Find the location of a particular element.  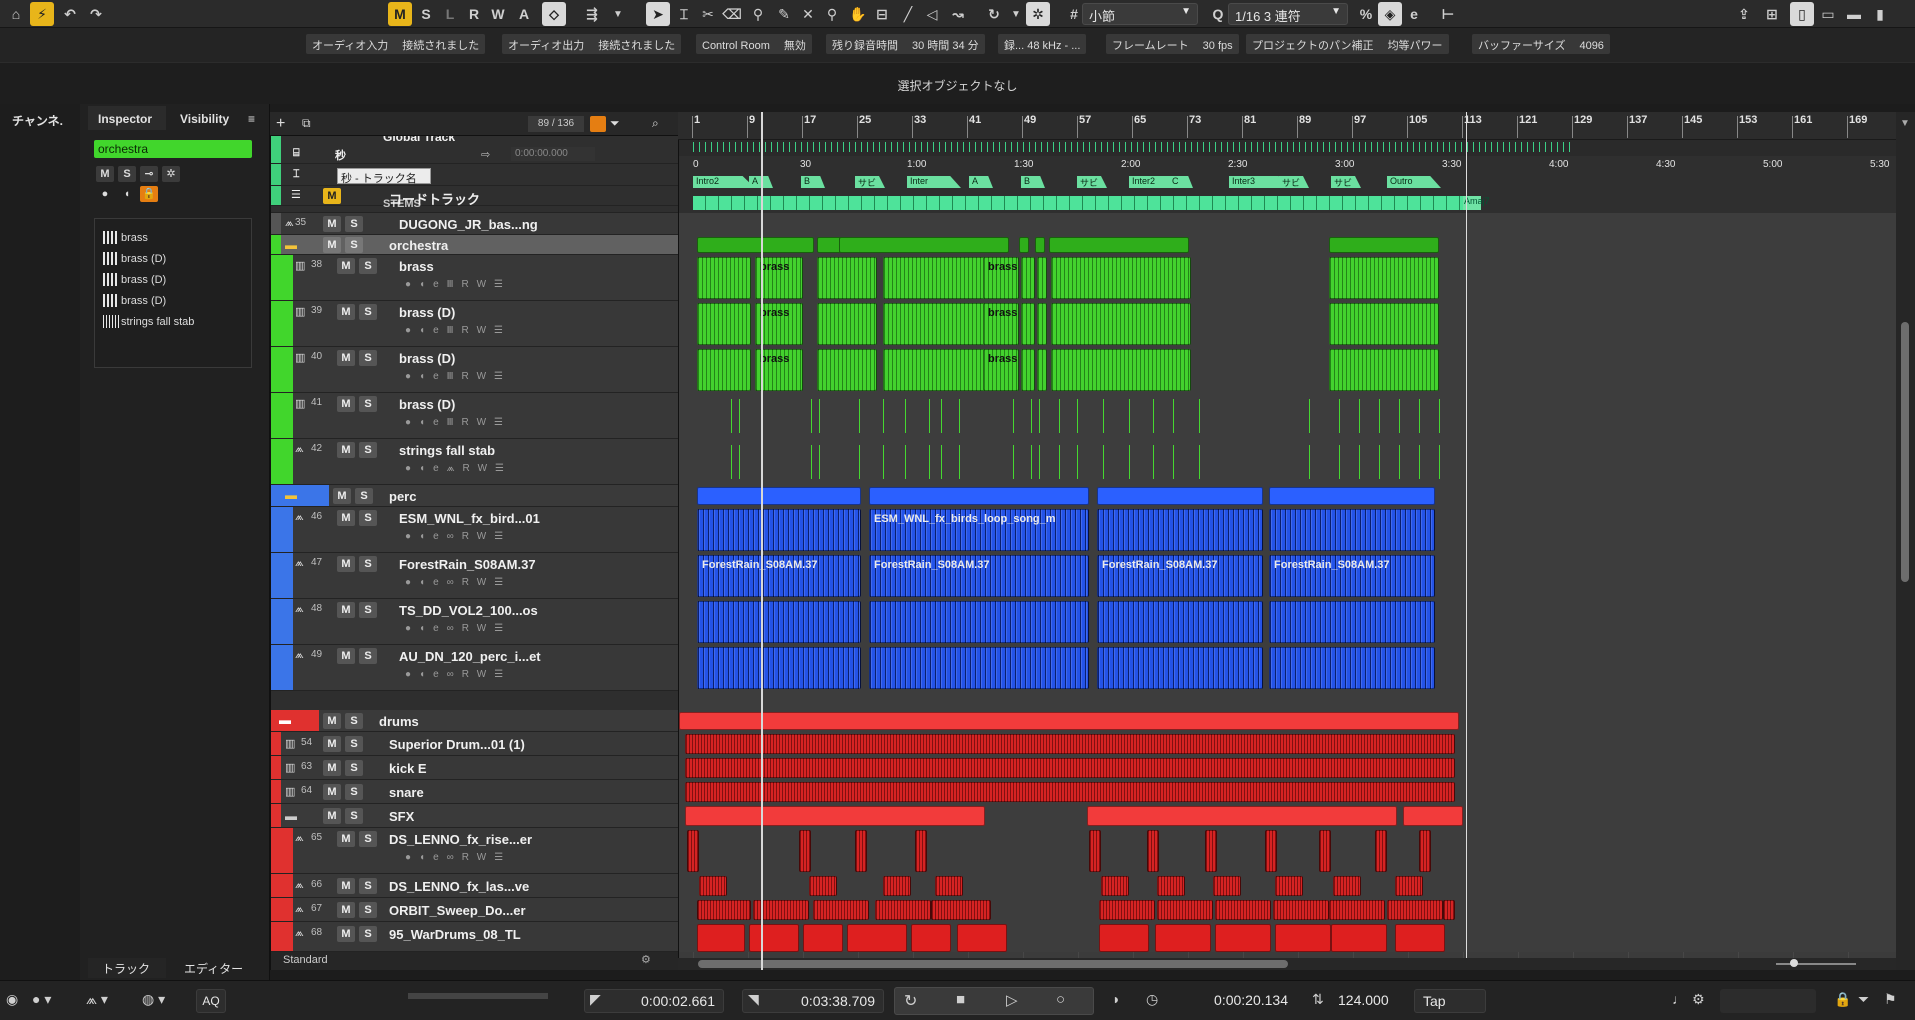

track-controls: ●◖eⅢRW☰ is located at coordinates (458, 425).